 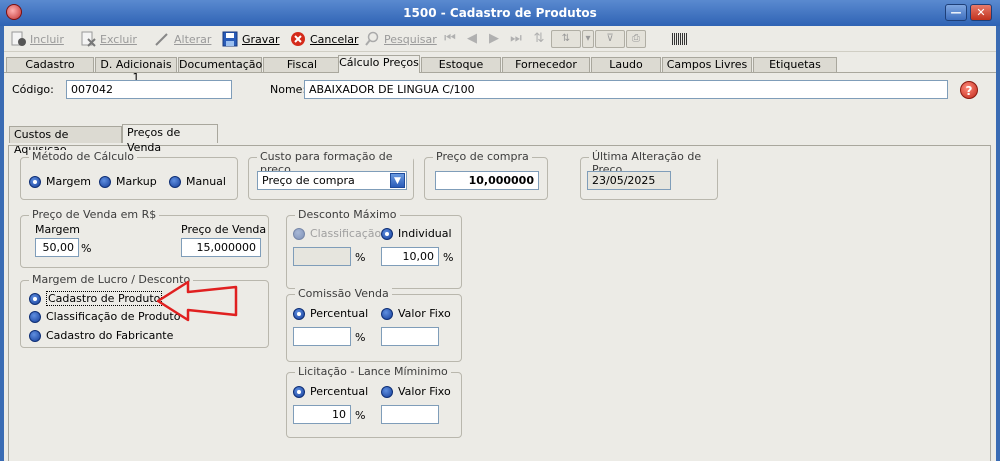 I want to click on licitacao-title: Licitação - Lance Míminimo, so click(x=373, y=371).